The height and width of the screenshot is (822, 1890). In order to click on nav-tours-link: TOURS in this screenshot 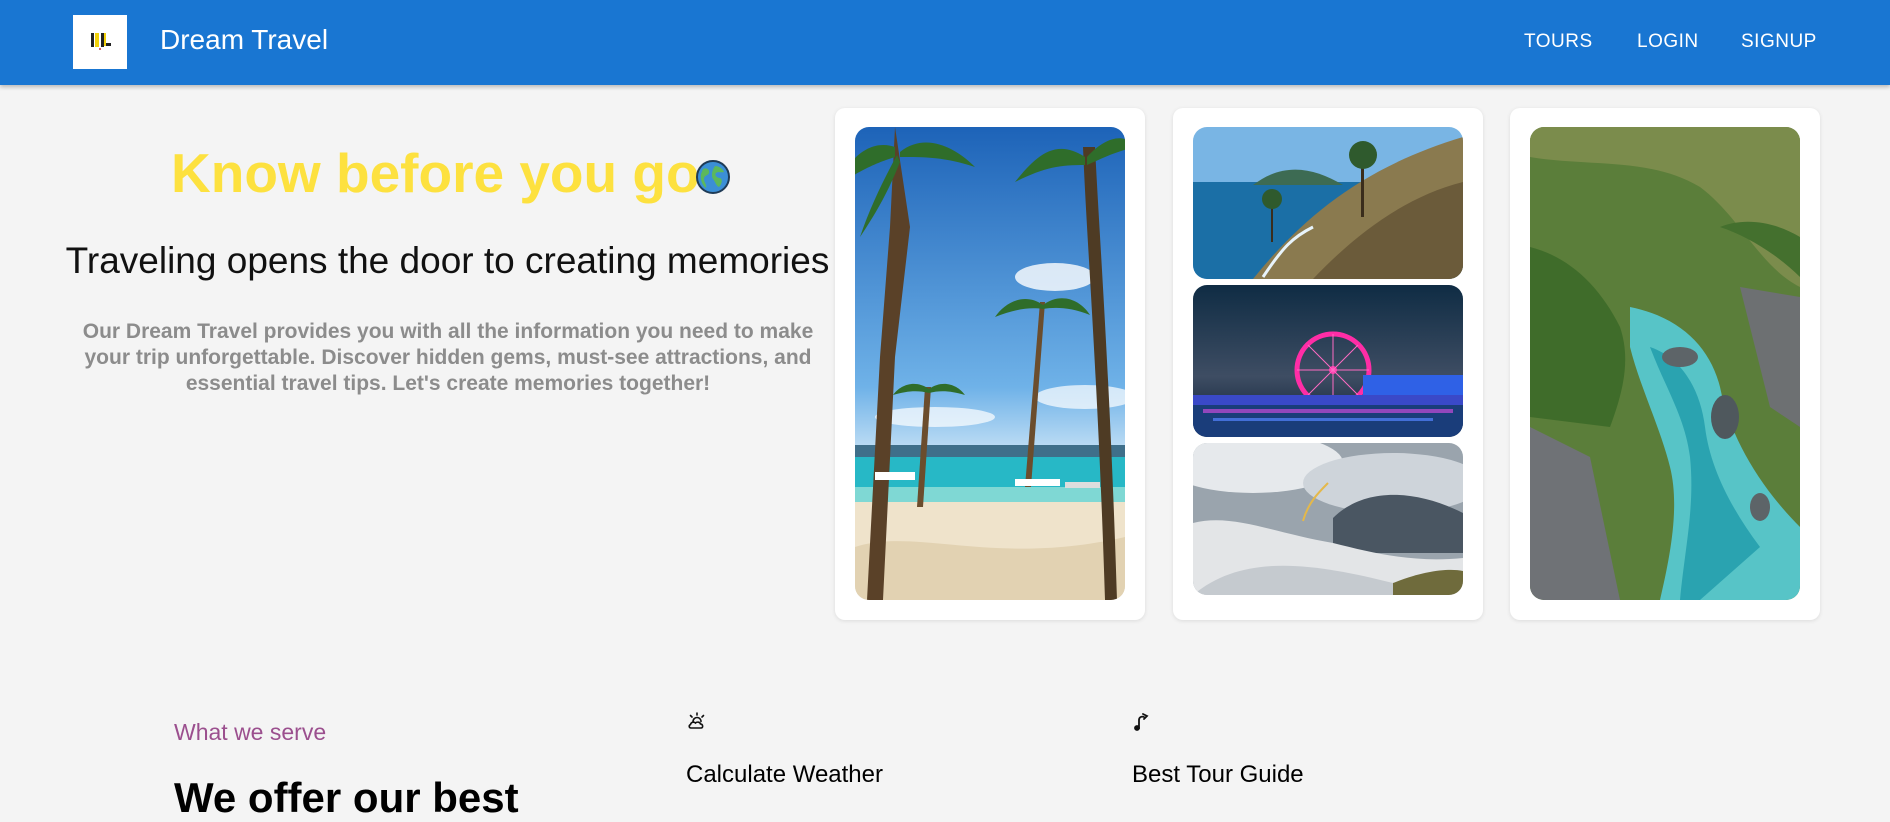, I will do `click(1558, 42)`.